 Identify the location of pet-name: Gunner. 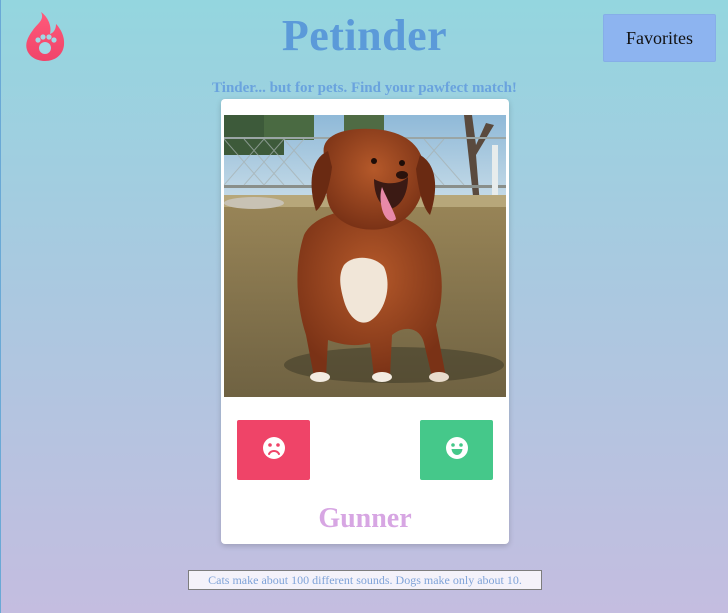
(365, 518).